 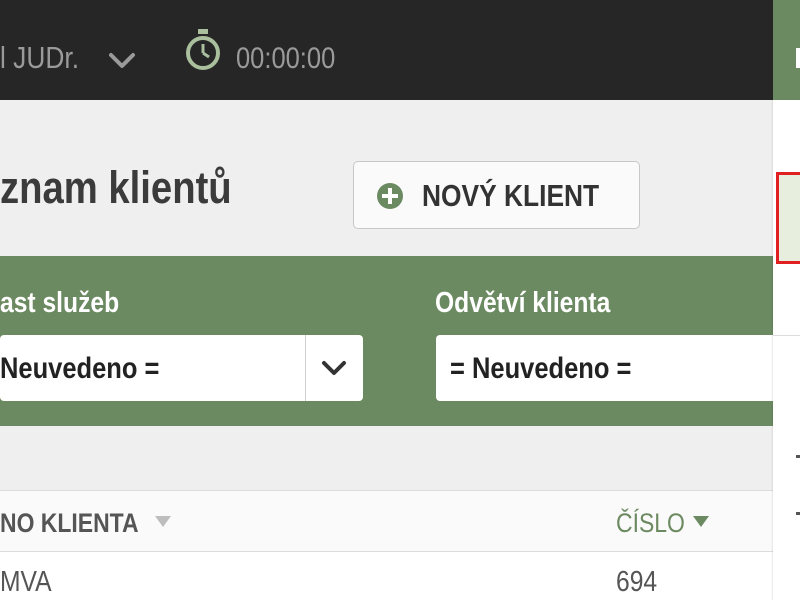 I want to click on column-header-number: ČÍSLO, so click(x=650, y=523).